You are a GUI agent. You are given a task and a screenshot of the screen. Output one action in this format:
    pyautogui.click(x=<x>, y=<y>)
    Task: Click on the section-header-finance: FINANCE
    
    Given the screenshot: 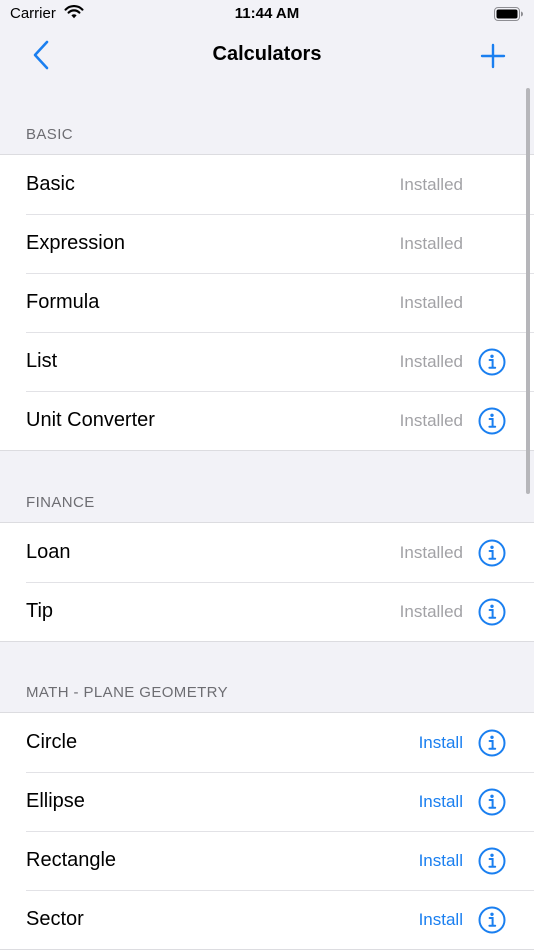 What is the action you would take?
    pyautogui.click(x=60, y=502)
    